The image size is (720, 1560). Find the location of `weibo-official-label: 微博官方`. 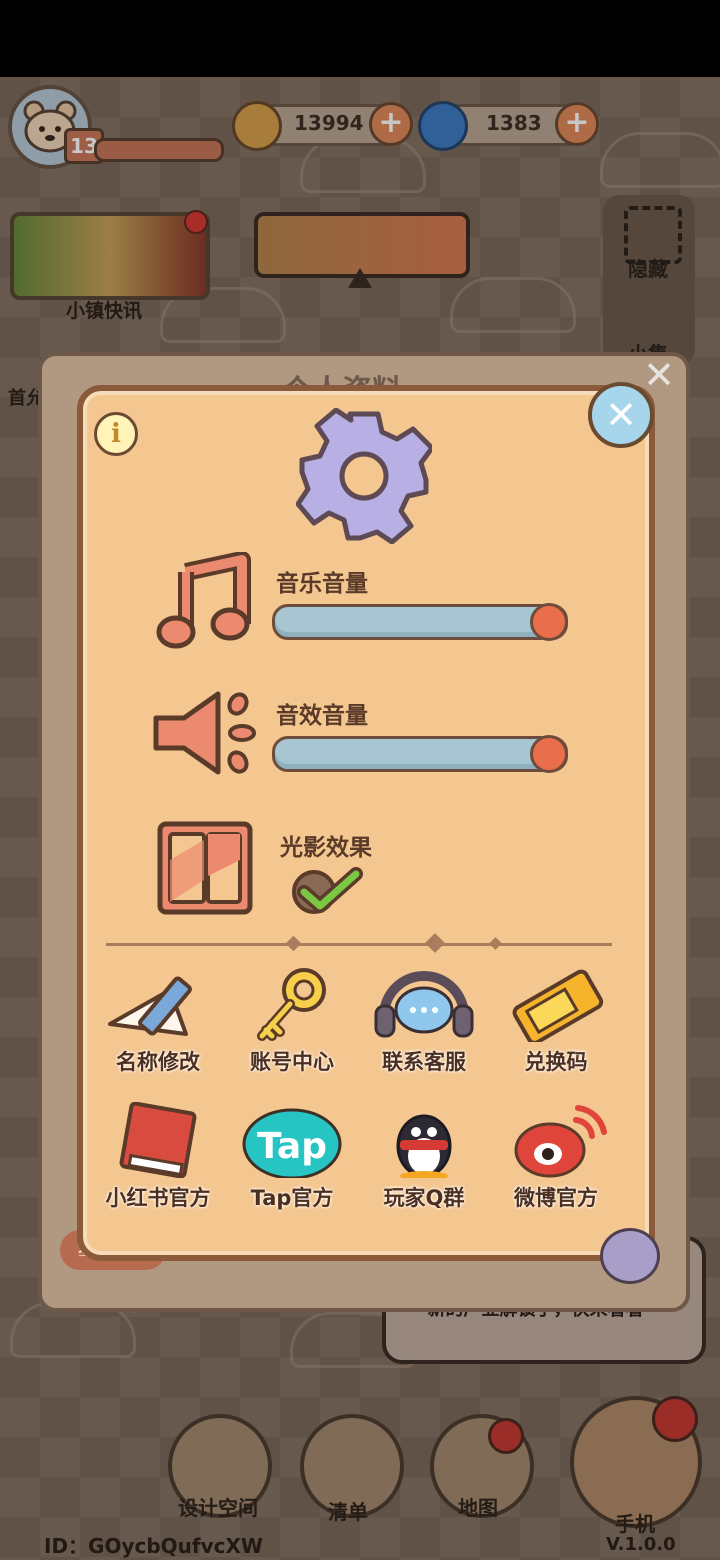

weibo-official-label: 微博官方 is located at coordinates (556, 1198).